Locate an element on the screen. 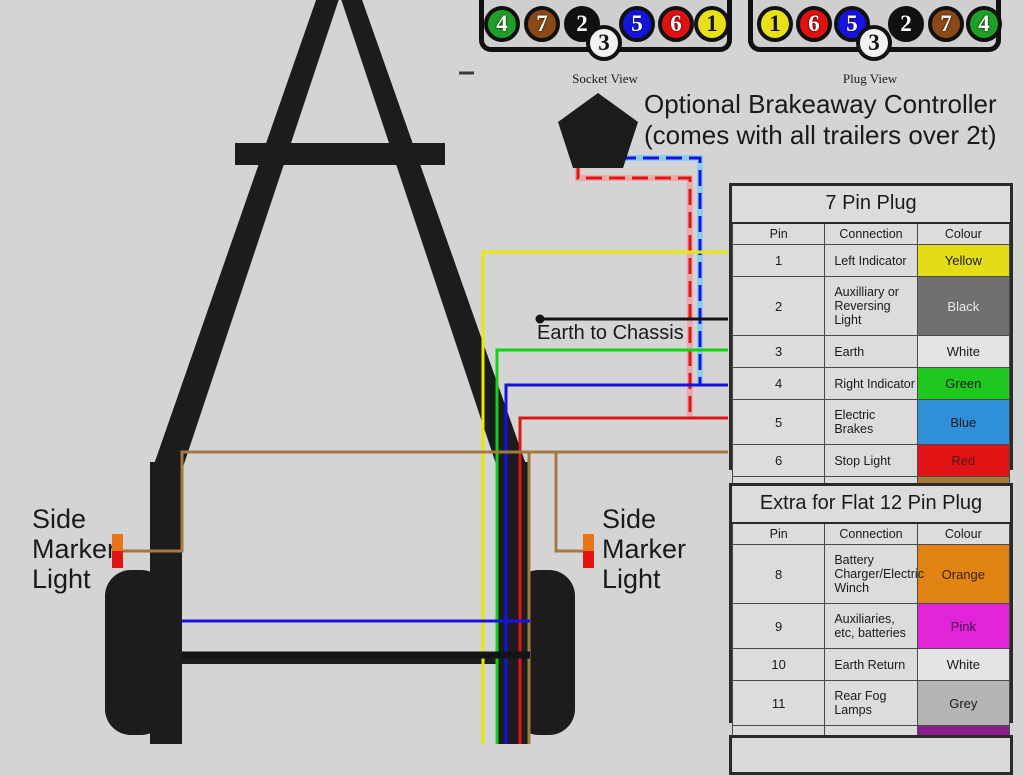  table-row: 8 Battery Charger/Electric Winch Orange is located at coordinates (871, 574).